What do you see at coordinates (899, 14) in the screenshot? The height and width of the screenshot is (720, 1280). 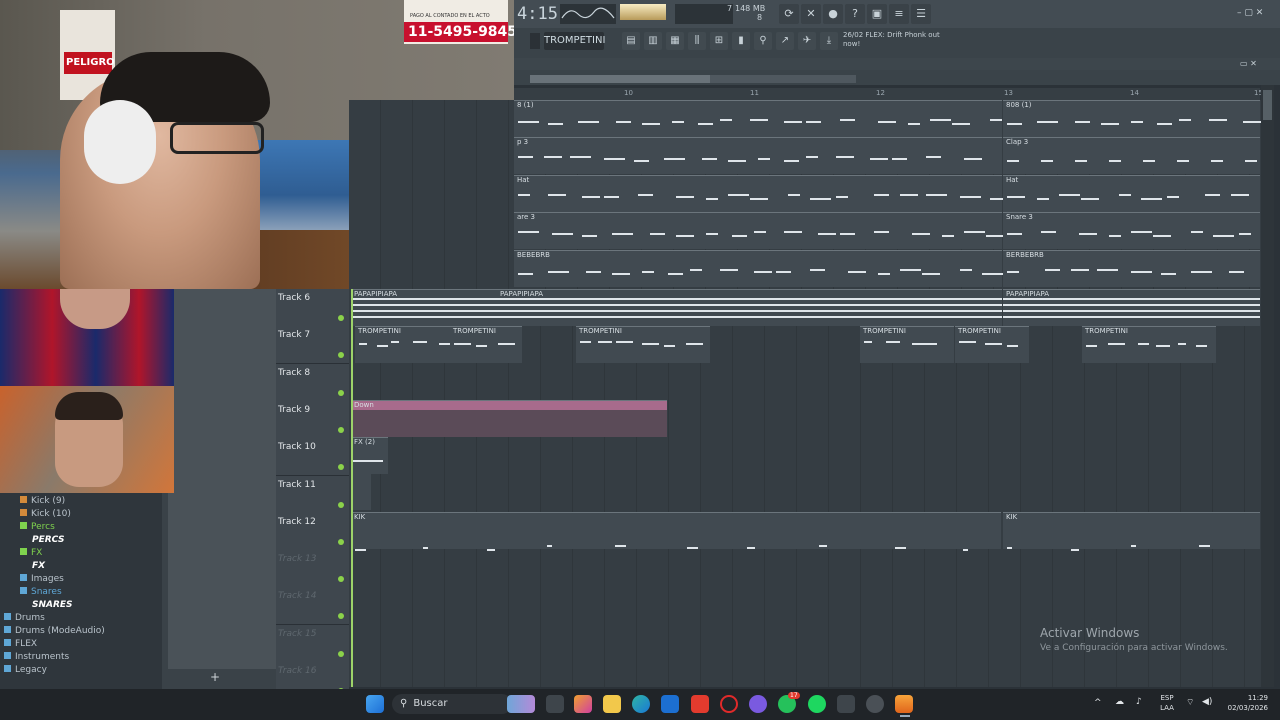 I see `mixer-icon: ≡` at bounding box center [899, 14].